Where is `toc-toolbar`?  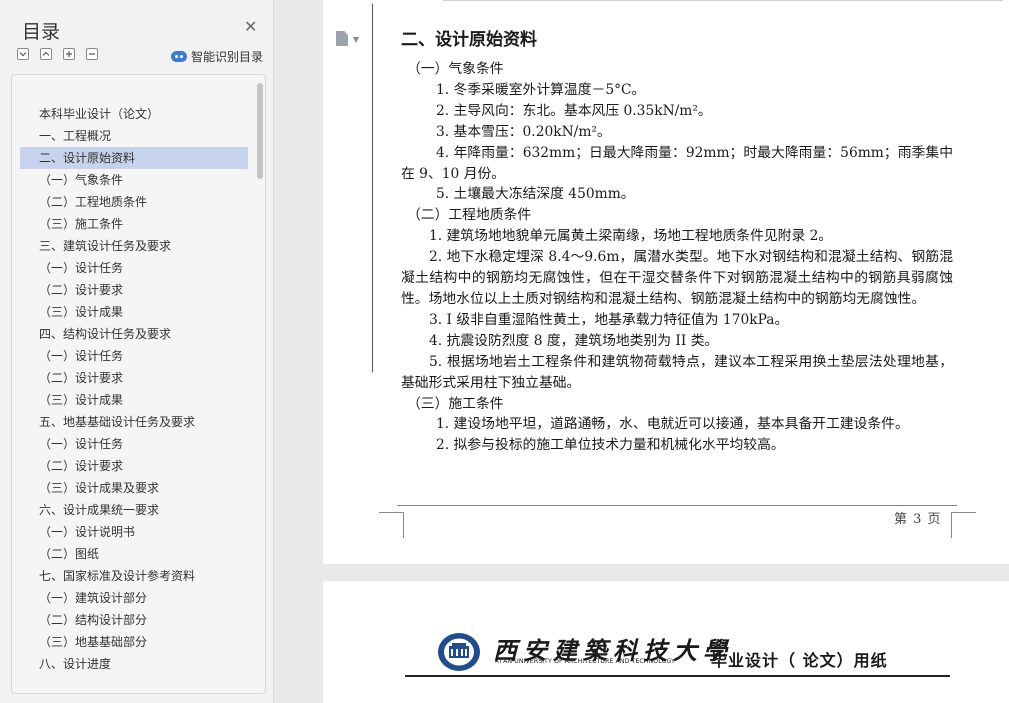 toc-toolbar is located at coordinates (57, 54).